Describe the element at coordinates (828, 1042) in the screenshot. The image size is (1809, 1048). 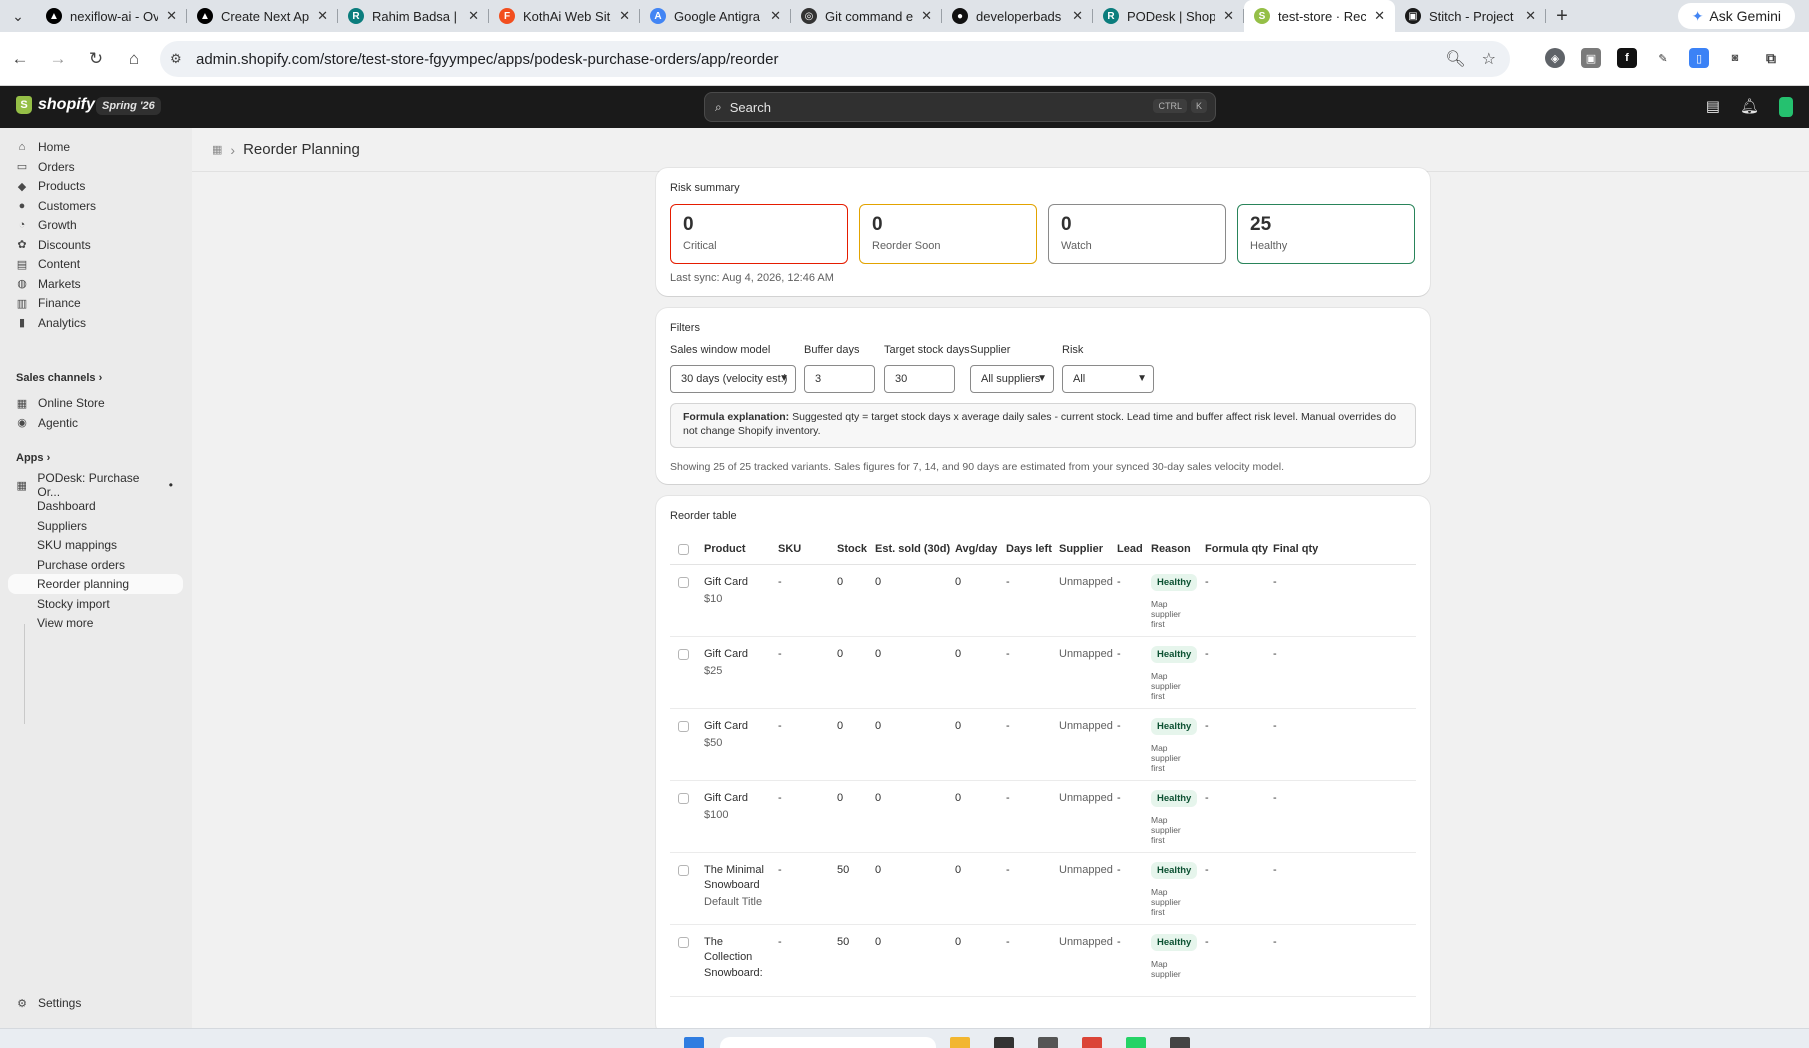
I see `taskbar-search-box` at that location.